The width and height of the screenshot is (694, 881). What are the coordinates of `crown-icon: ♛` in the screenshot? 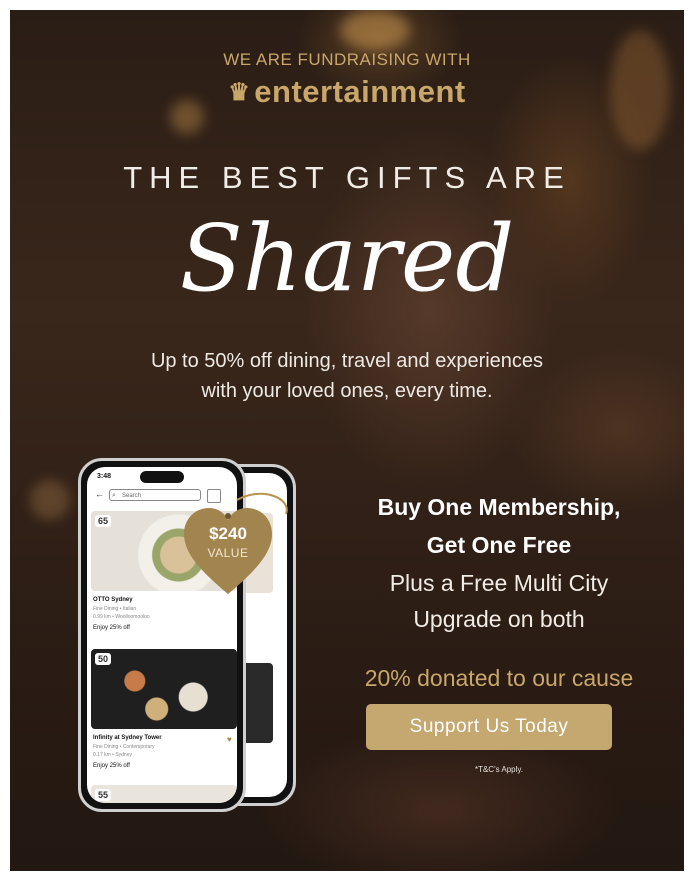 It's located at (239, 92).